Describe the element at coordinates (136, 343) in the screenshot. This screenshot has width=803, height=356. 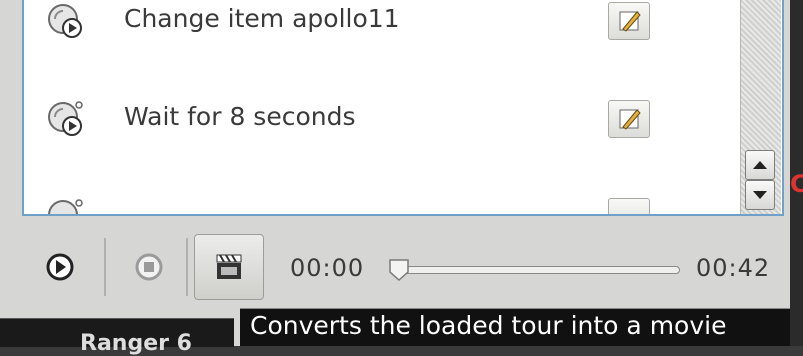
I see `background-label: Ranger 6` at that location.